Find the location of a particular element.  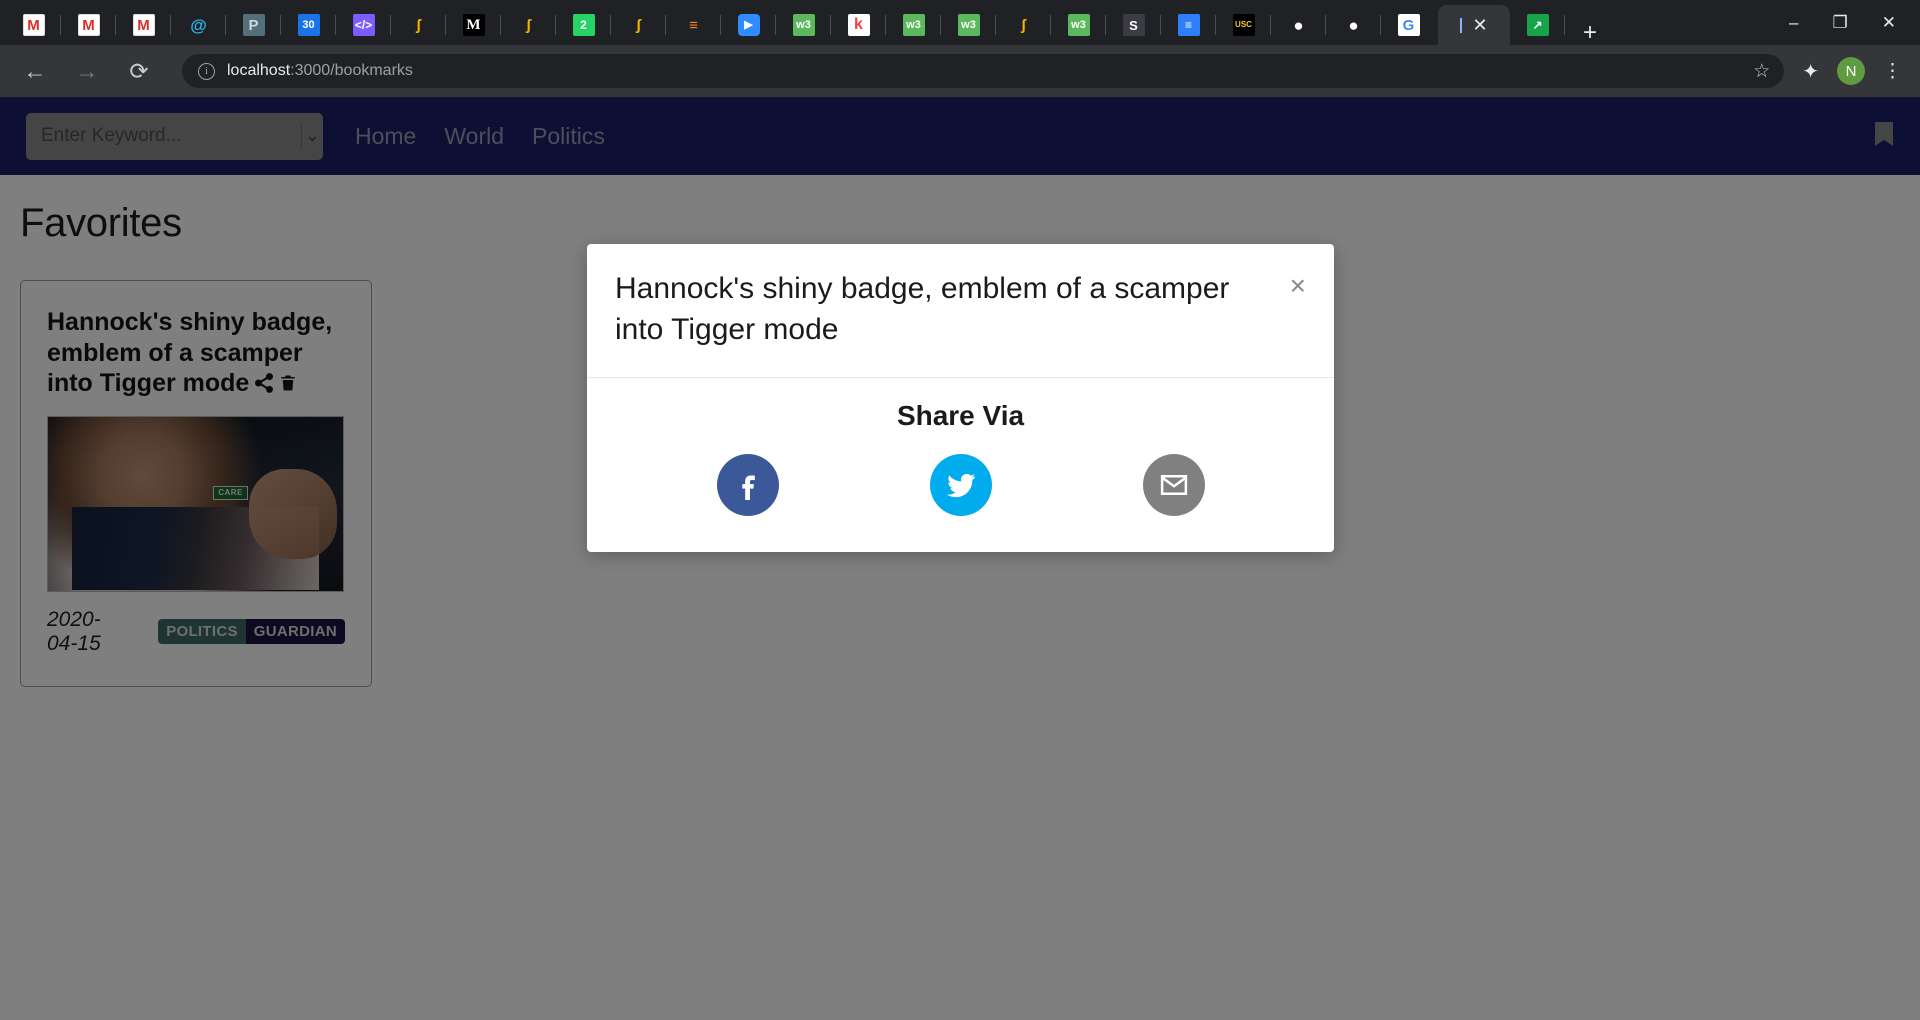

url-text: localhost:3000/bookmarks is located at coordinates (320, 71).